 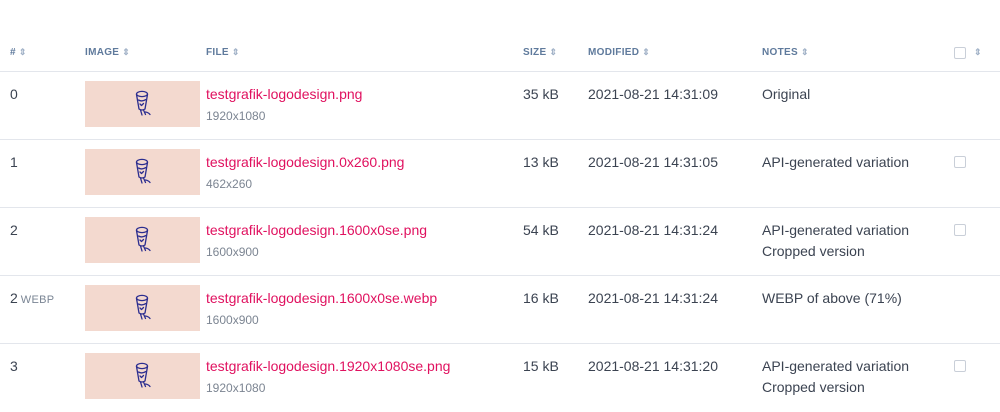 I want to click on file-size: 15 kB, so click(x=541, y=366).